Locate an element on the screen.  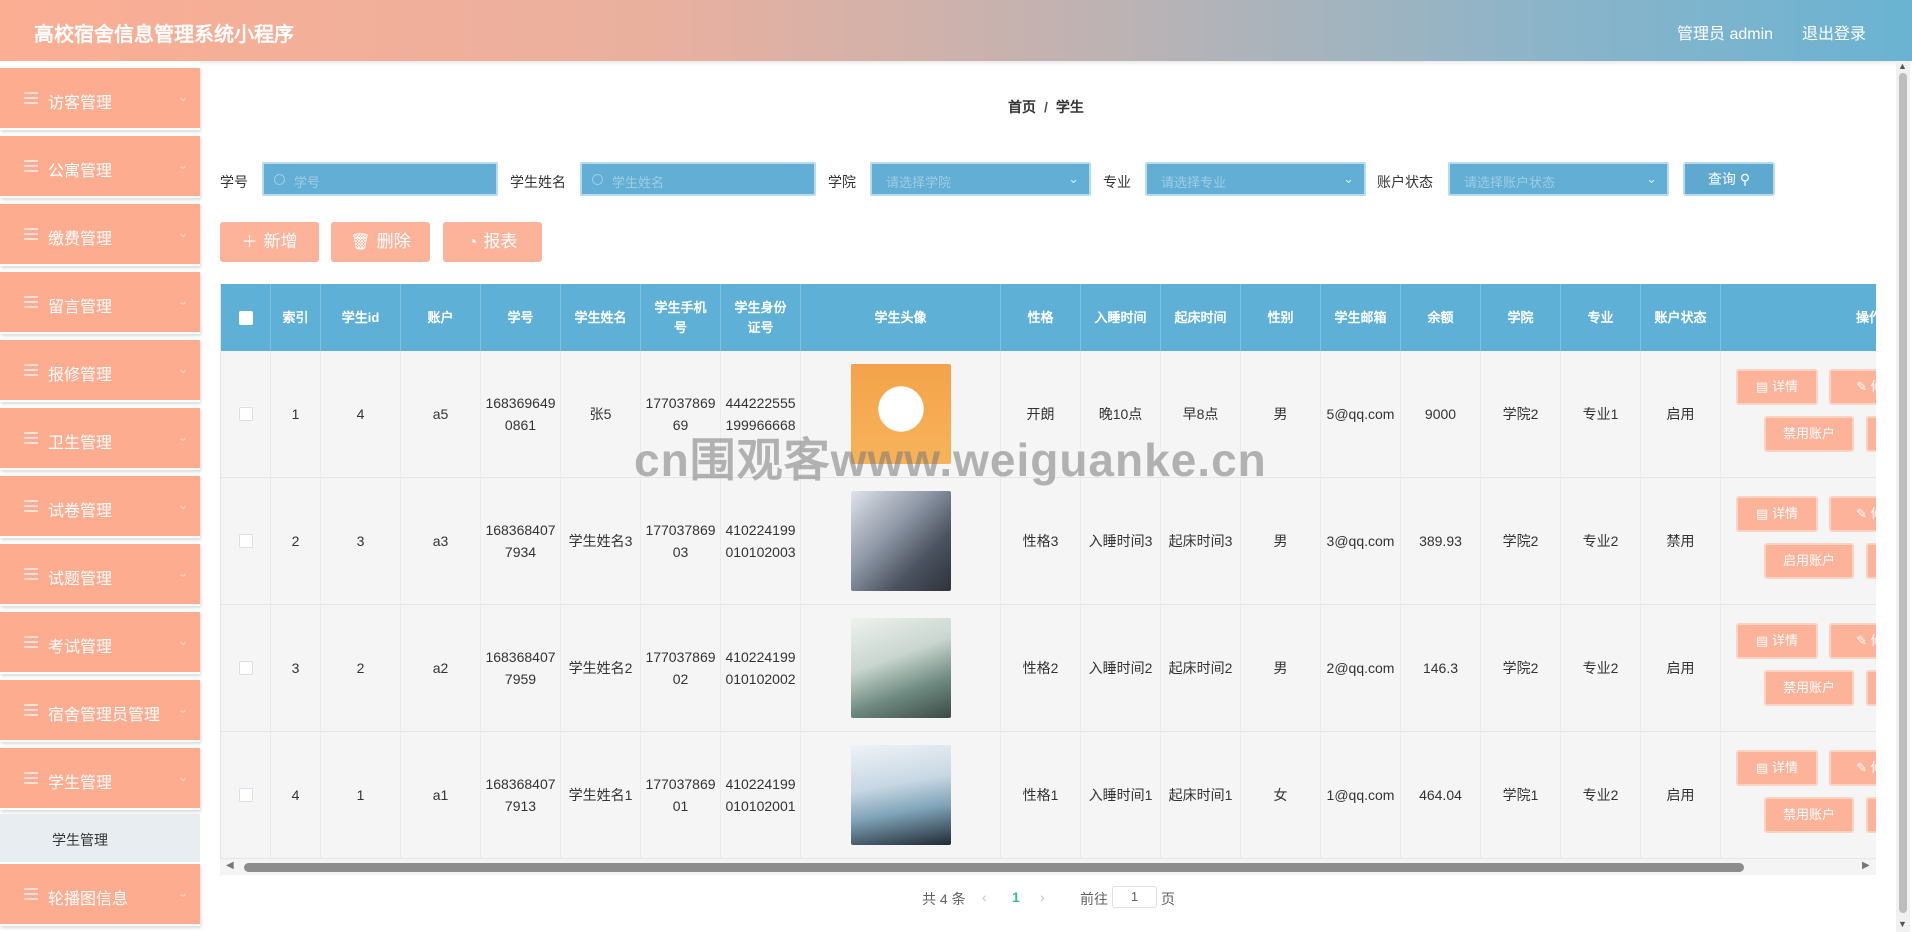
avatar is located at coordinates (900, 414).